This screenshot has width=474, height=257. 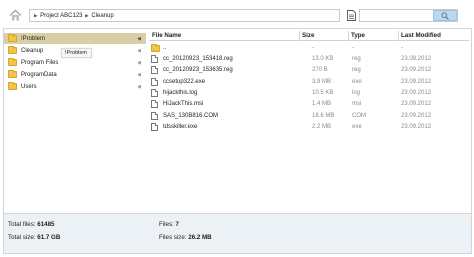 What do you see at coordinates (33, 38) in the screenshot?
I see `tree-item-label: !Problem` at bounding box center [33, 38].